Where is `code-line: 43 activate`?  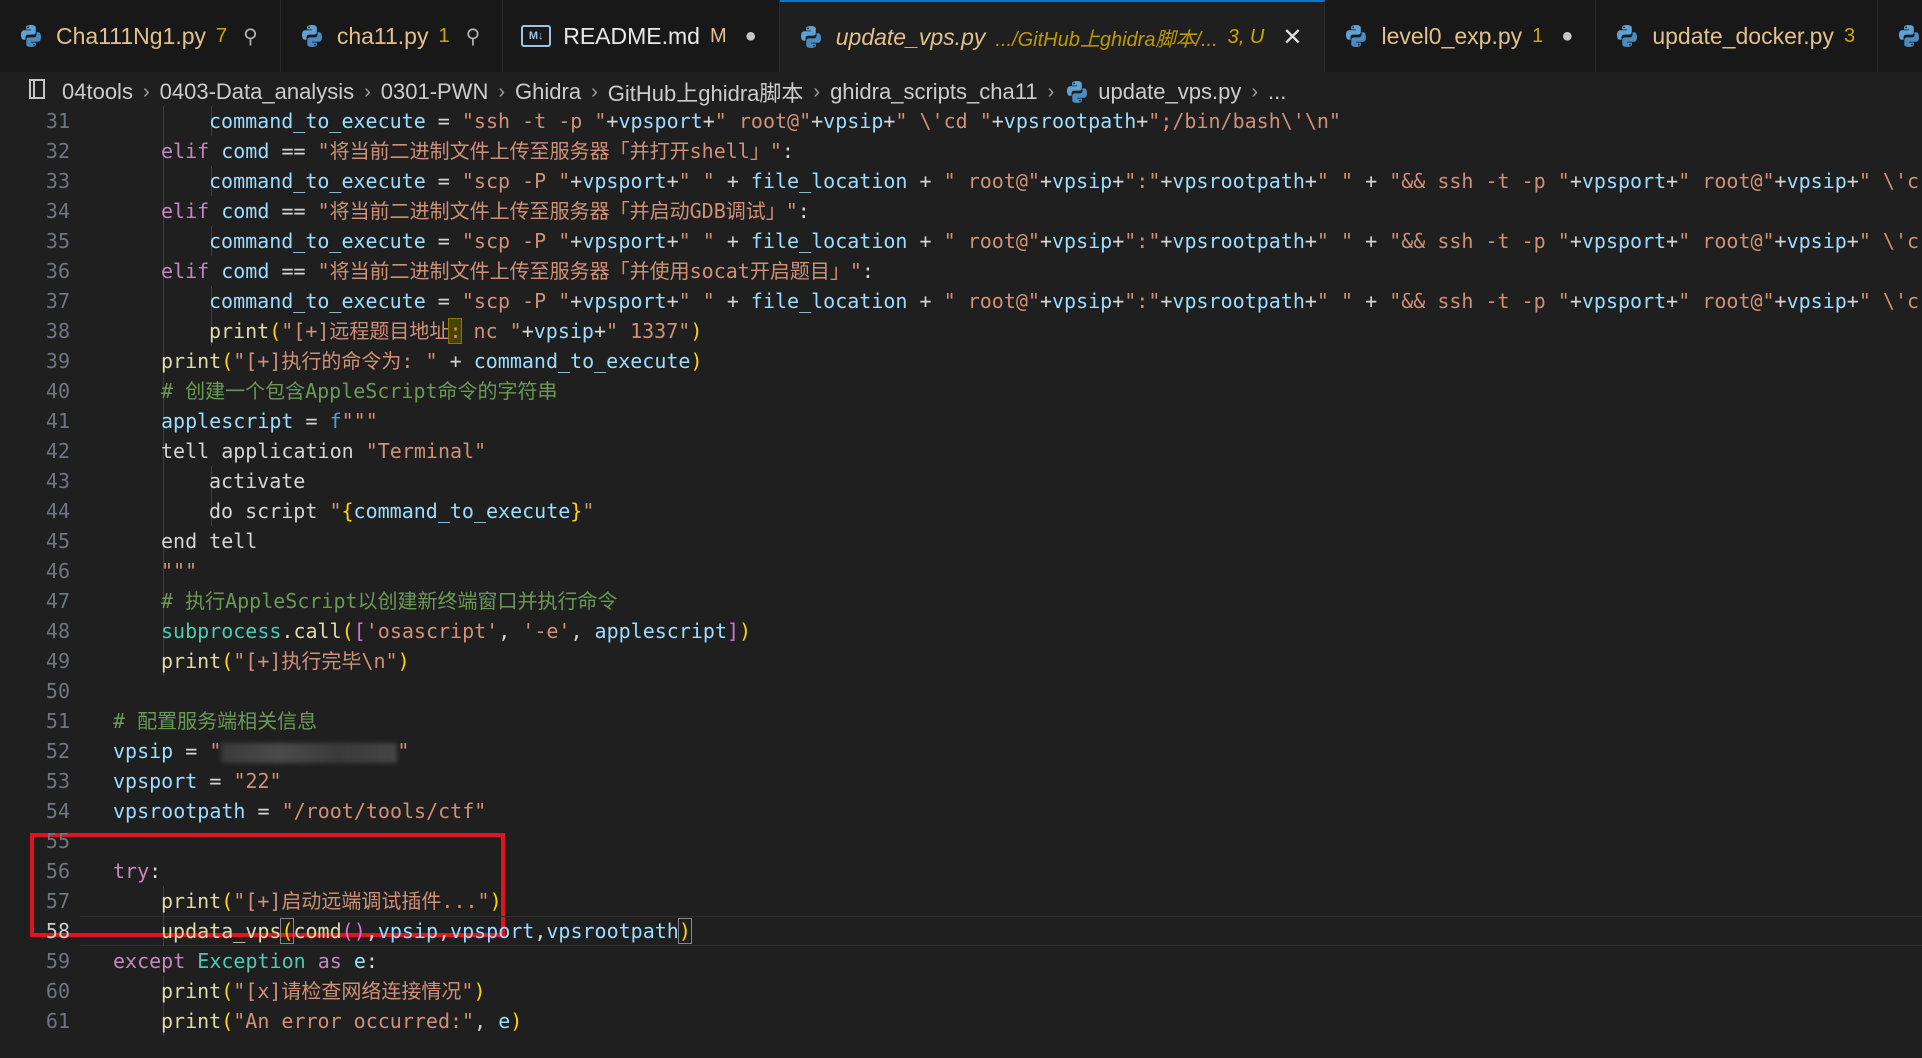
code-line: 43 activate is located at coordinates (961, 481).